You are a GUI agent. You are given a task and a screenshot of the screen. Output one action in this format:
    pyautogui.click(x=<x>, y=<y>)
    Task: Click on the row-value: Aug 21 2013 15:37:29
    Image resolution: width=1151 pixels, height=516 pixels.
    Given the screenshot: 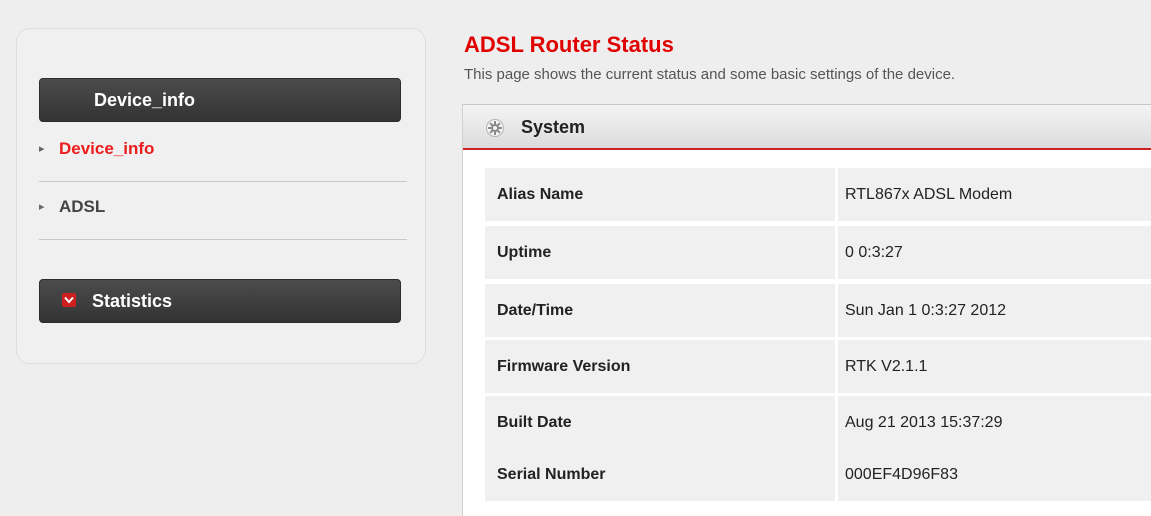 What is the action you would take?
    pyautogui.click(x=993, y=422)
    